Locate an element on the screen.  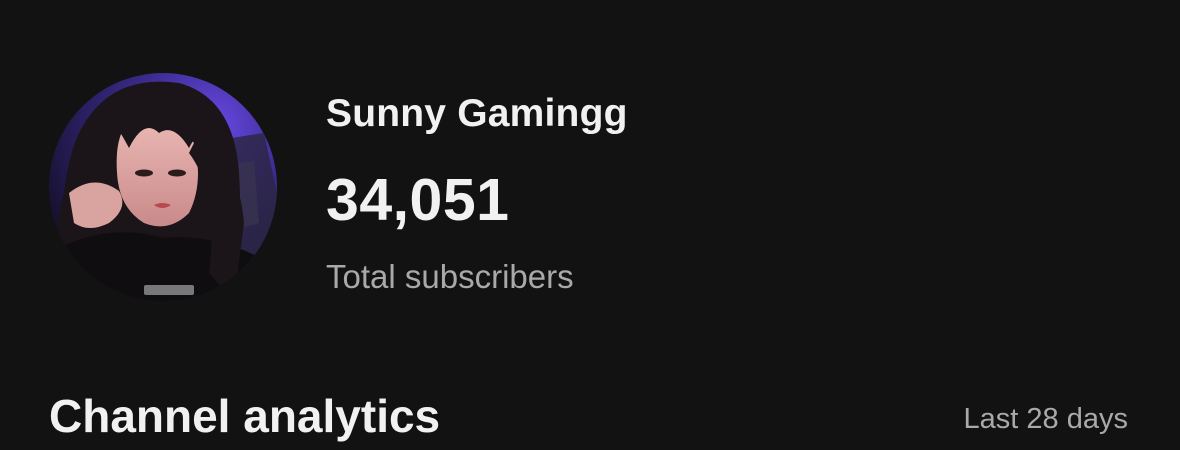
channel-avatar is located at coordinates (163, 187).